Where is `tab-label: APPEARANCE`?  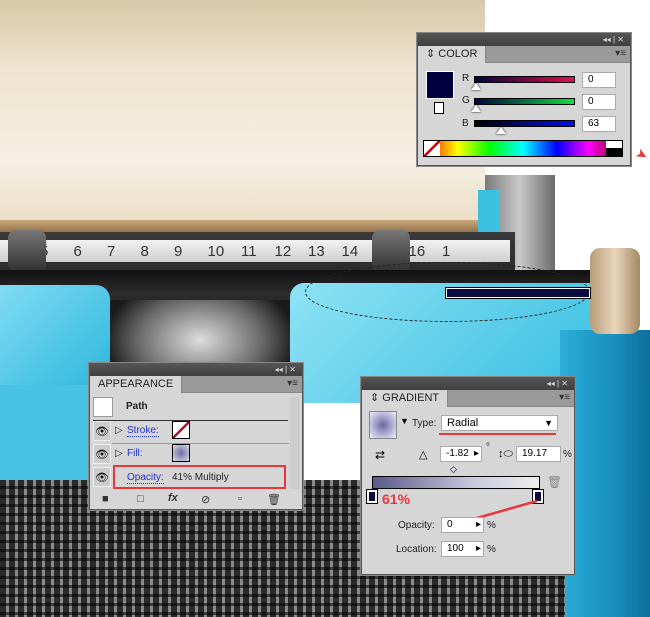 tab-label: APPEARANCE is located at coordinates (136, 384).